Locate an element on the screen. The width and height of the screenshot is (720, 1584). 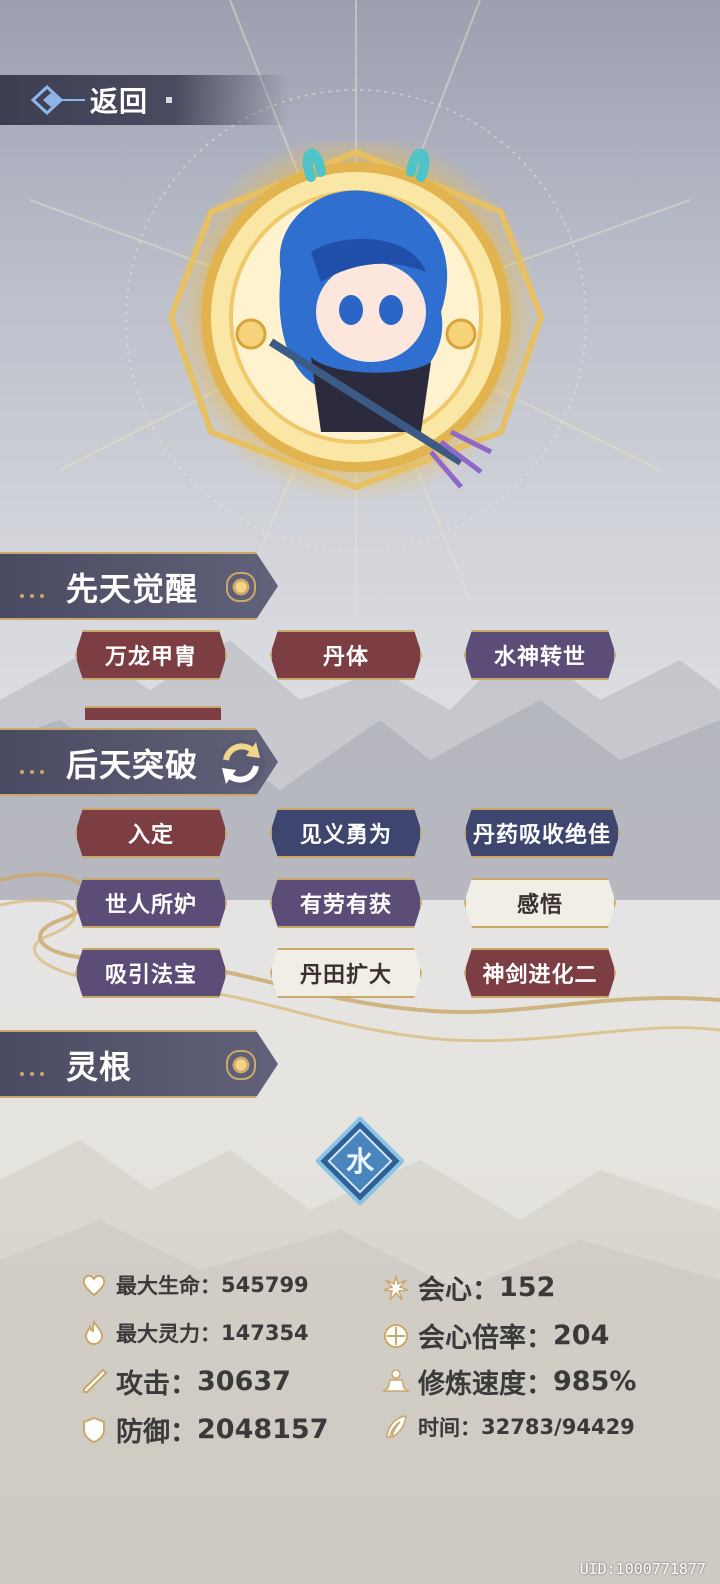
back-bar: 返回 is located at coordinates (145, 100).